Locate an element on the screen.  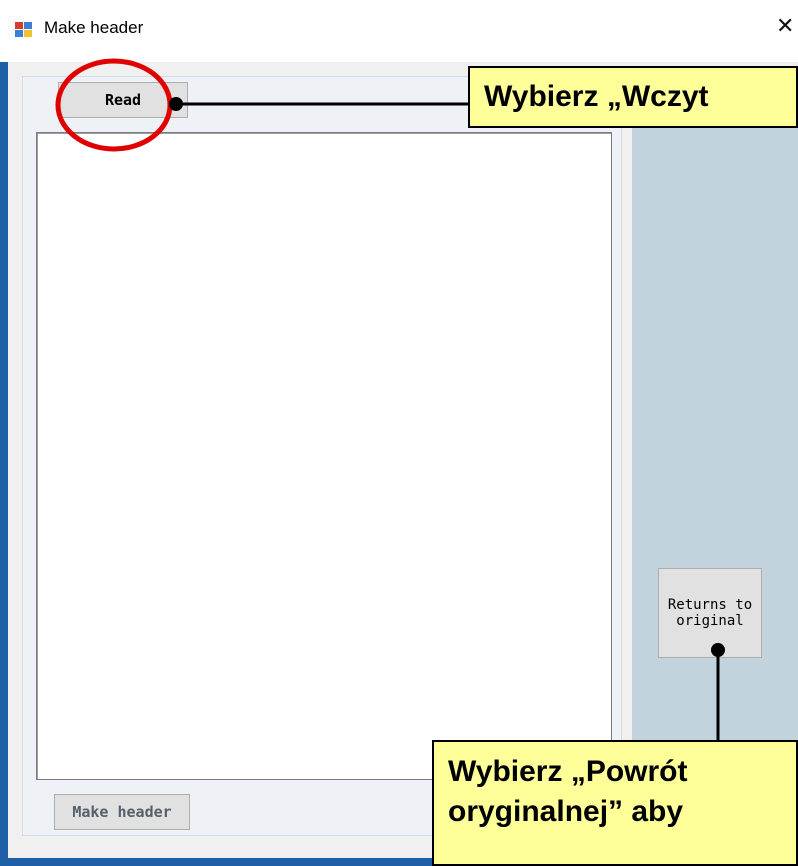
bottom-callout-line2: oryginalnej” aby is located at coordinates (566, 811).